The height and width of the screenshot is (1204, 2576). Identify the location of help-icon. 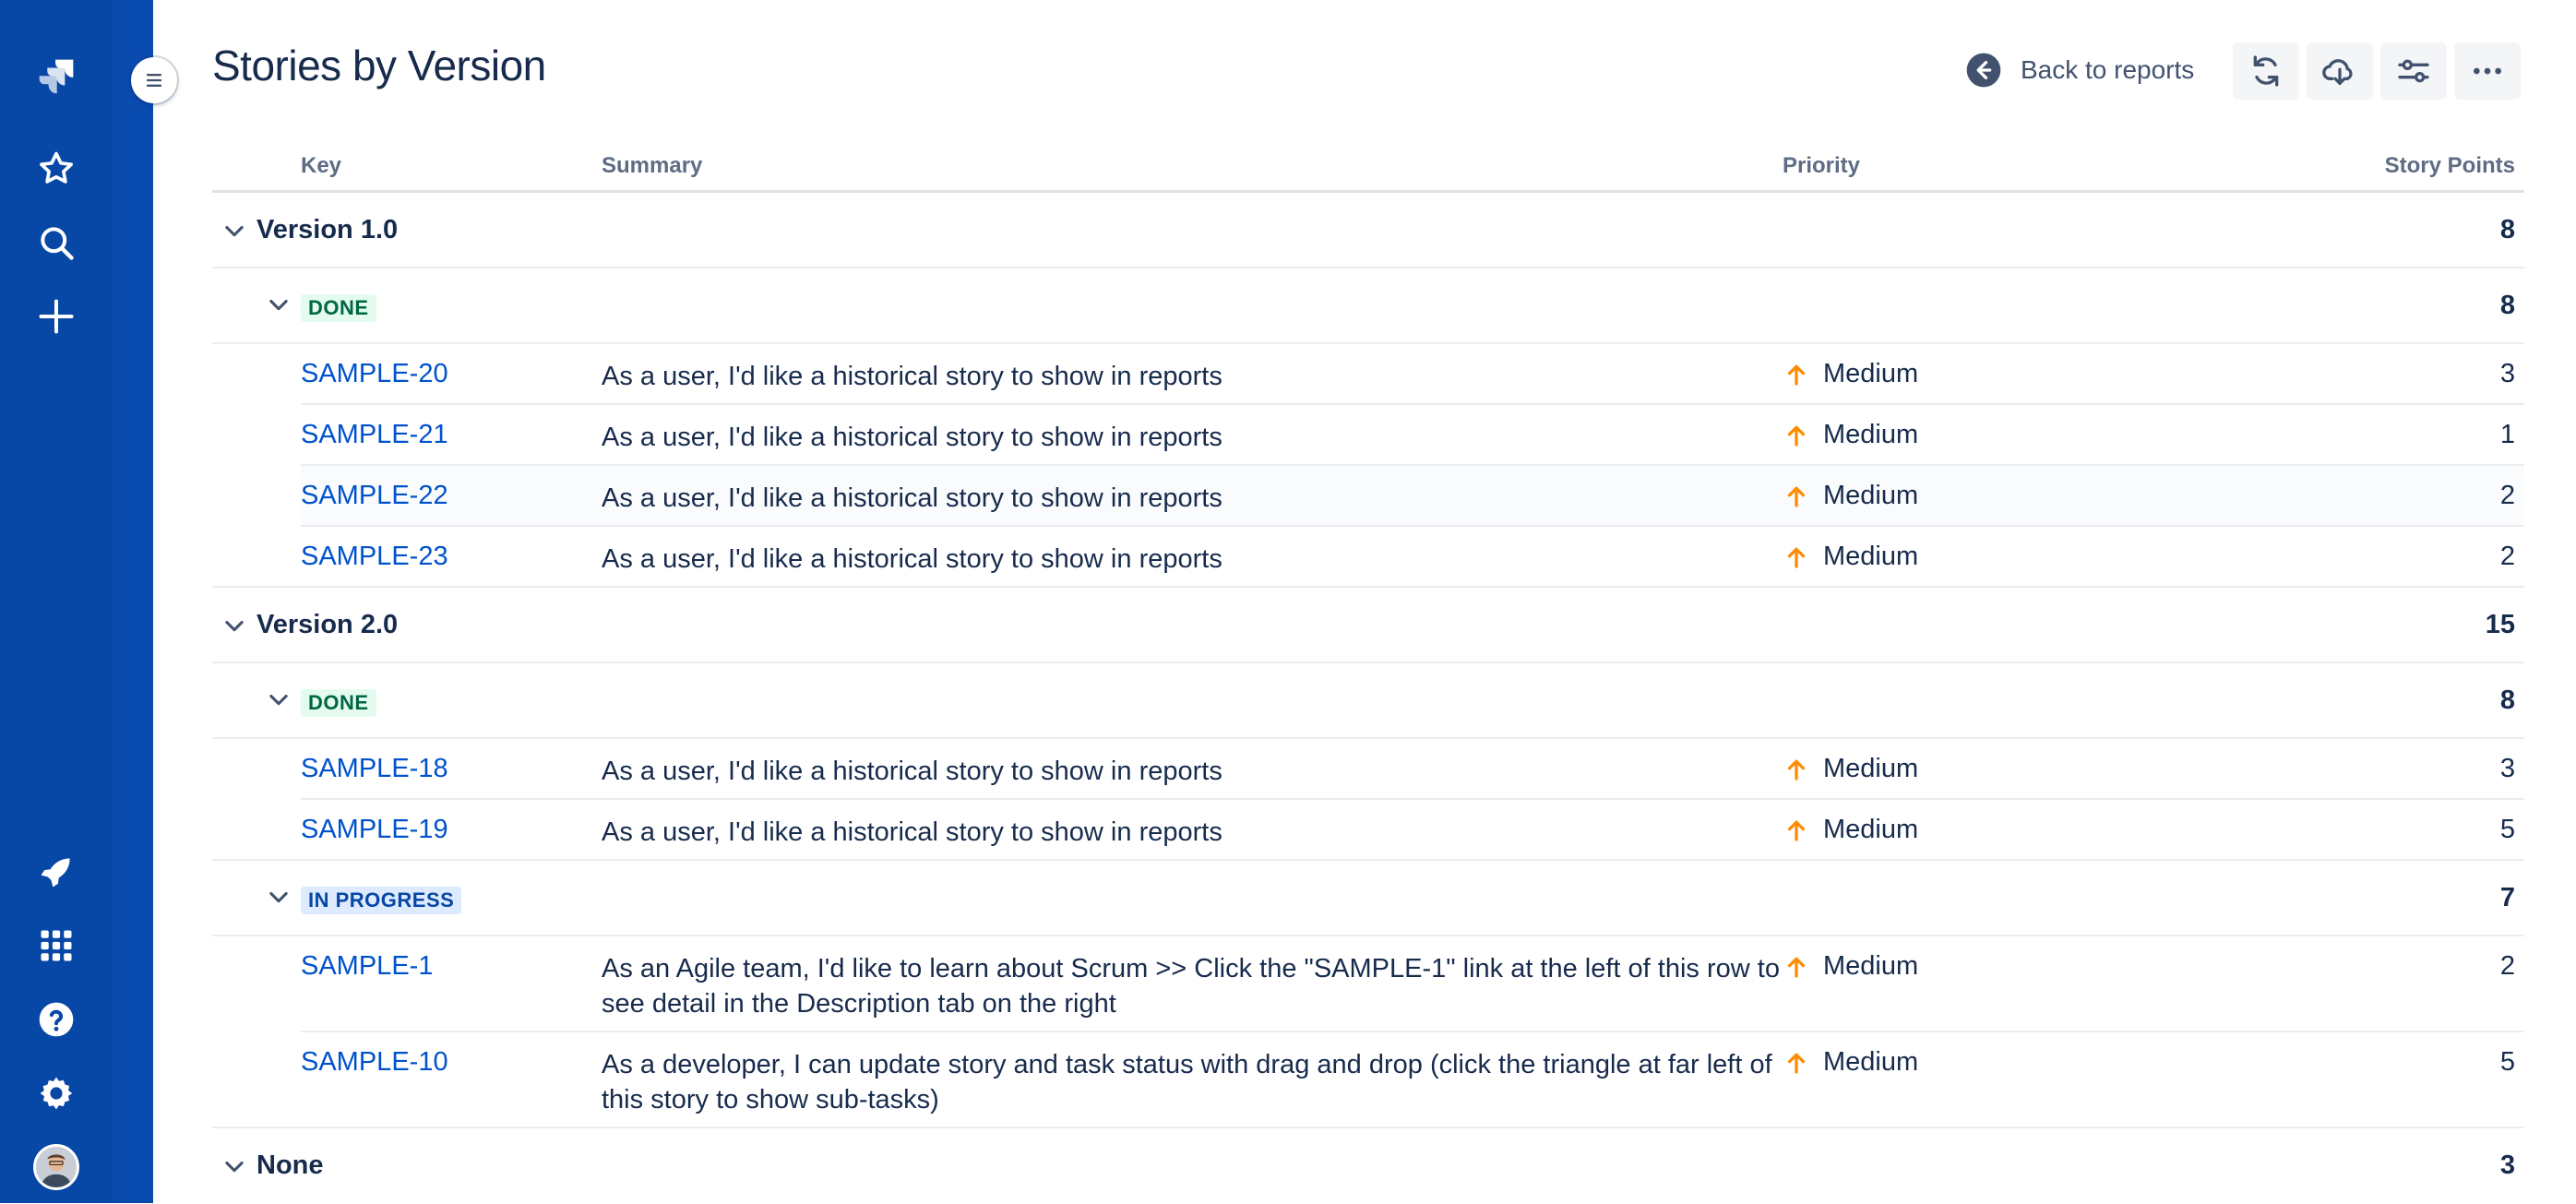
(56, 1019).